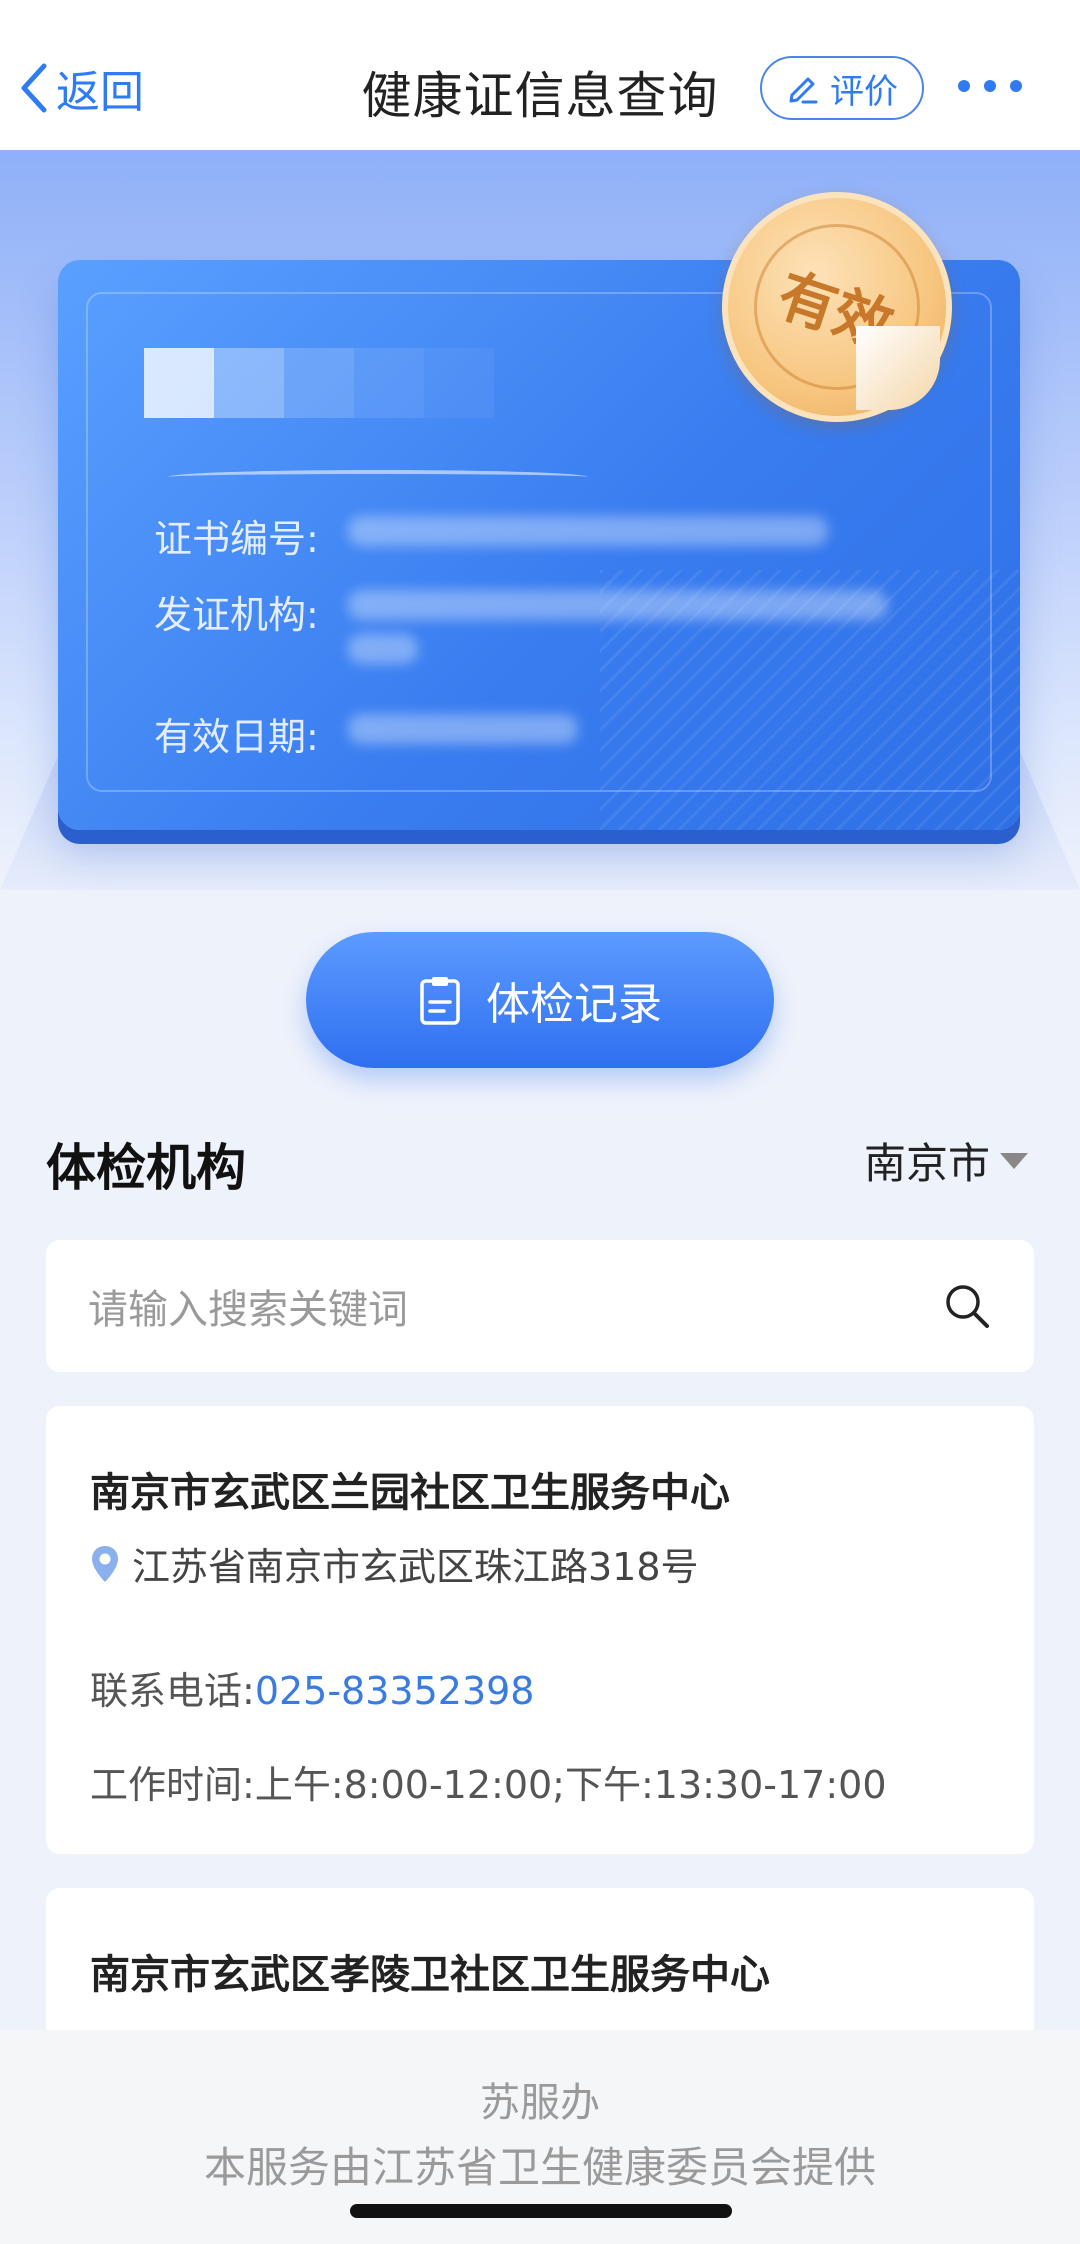  What do you see at coordinates (515, 1306) in the screenshot?
I see `search-input: 请输入搜索关键词` at bounding box center [515, 1306].